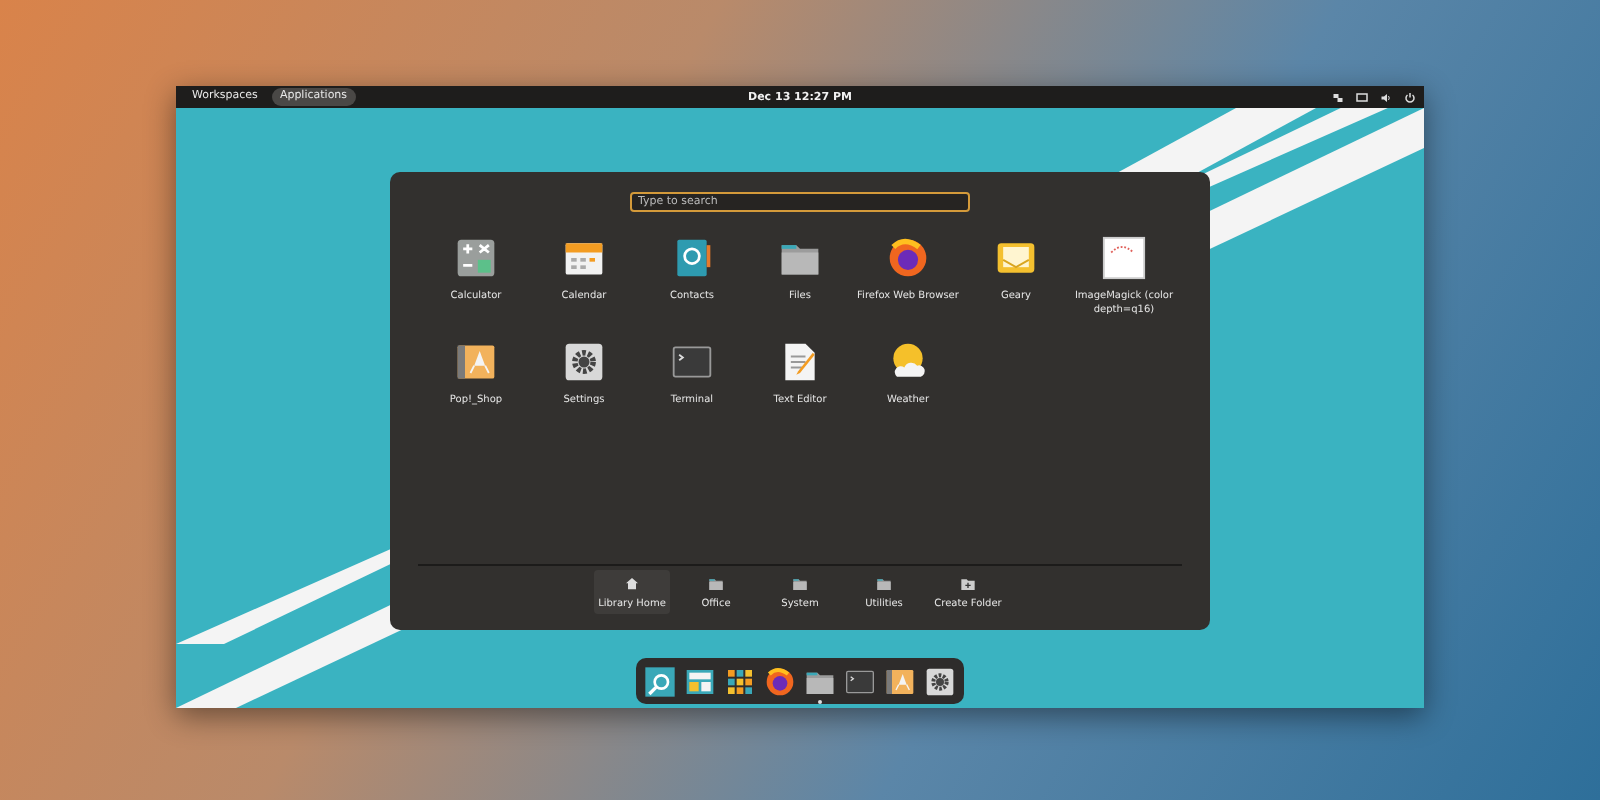 The height and width of the screenshot is (800, 1600). I want to click on add-folder-icon, so click(968, 583).